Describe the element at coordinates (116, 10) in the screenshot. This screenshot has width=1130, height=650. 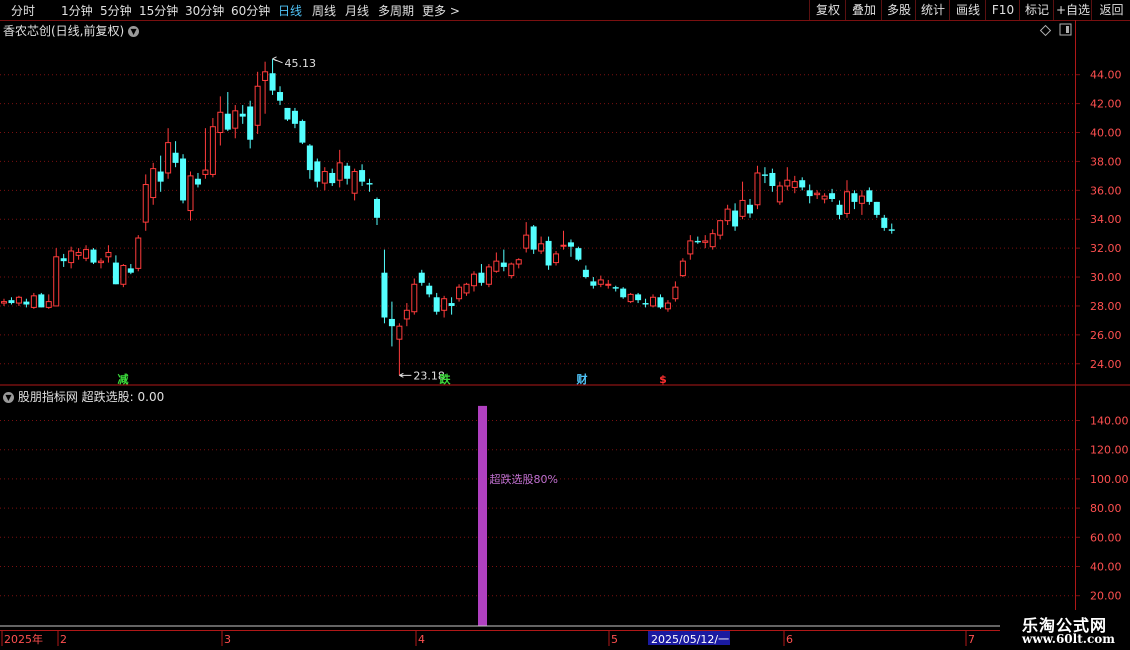
I see `period-tab-5min: 5分钟` at that location.